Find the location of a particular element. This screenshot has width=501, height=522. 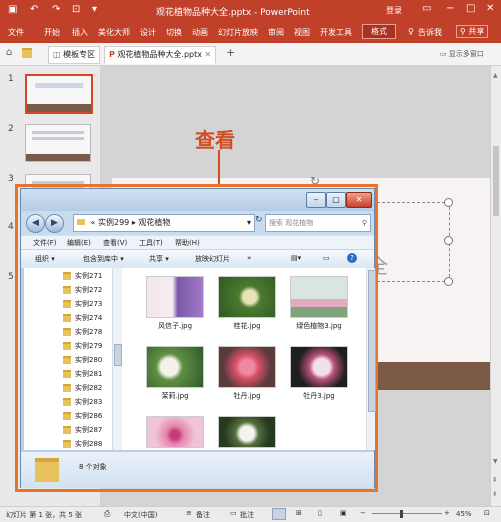

normal-view-icon is located at coordinates (279, 514).